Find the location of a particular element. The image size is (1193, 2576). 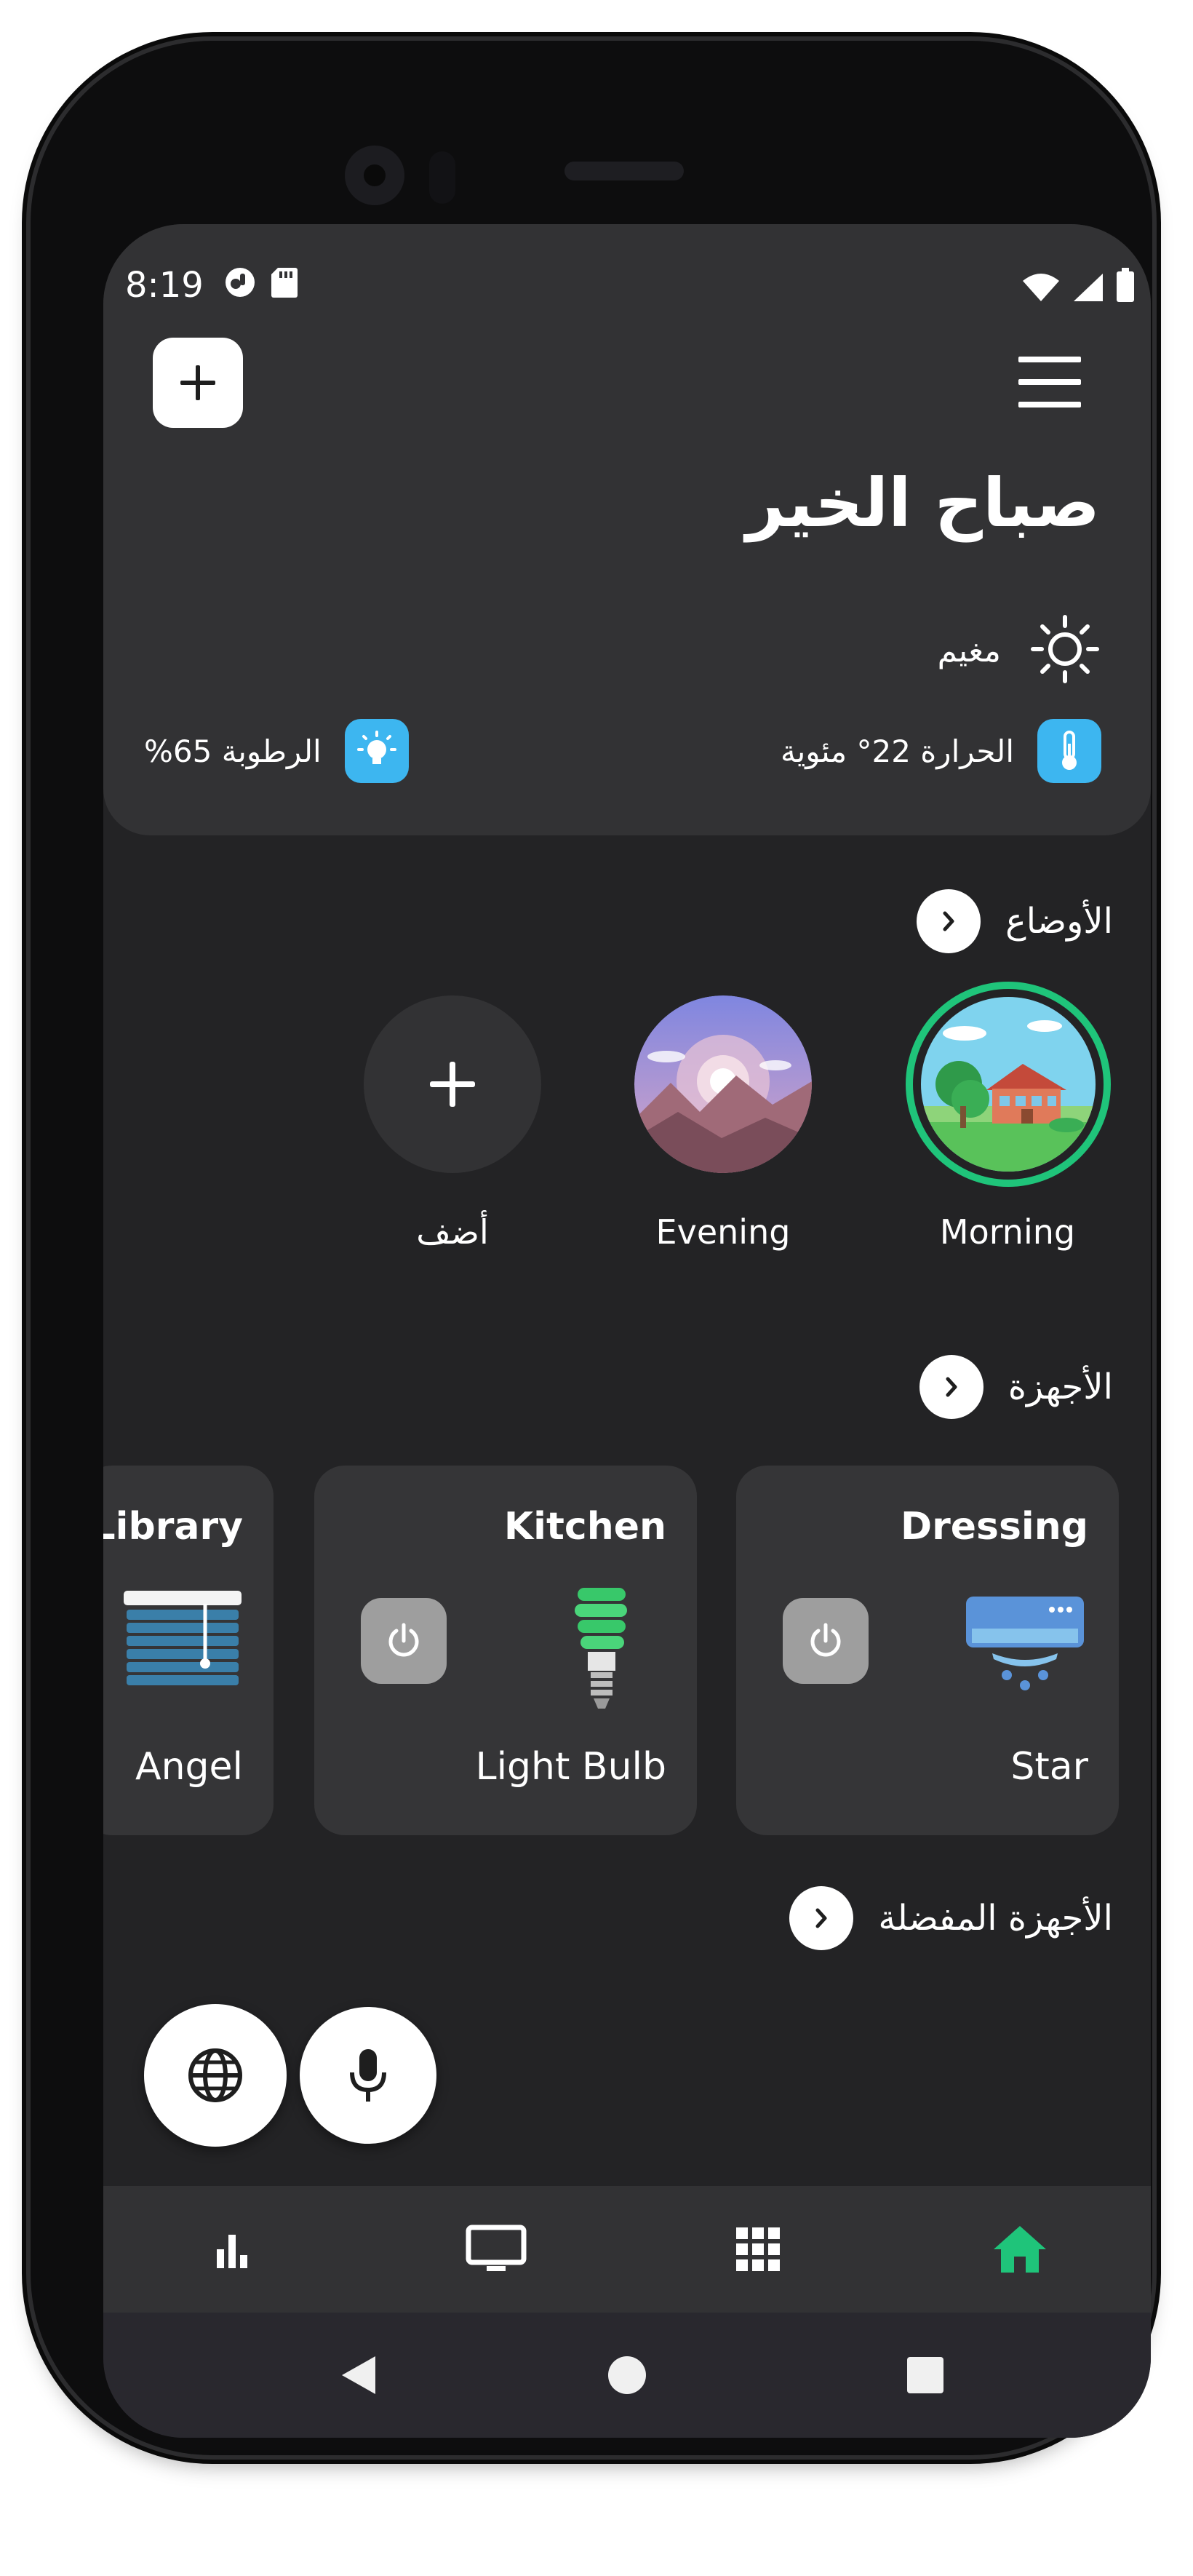

humidity-text: الرطوبة 65% is located at coordinates (233, 751).